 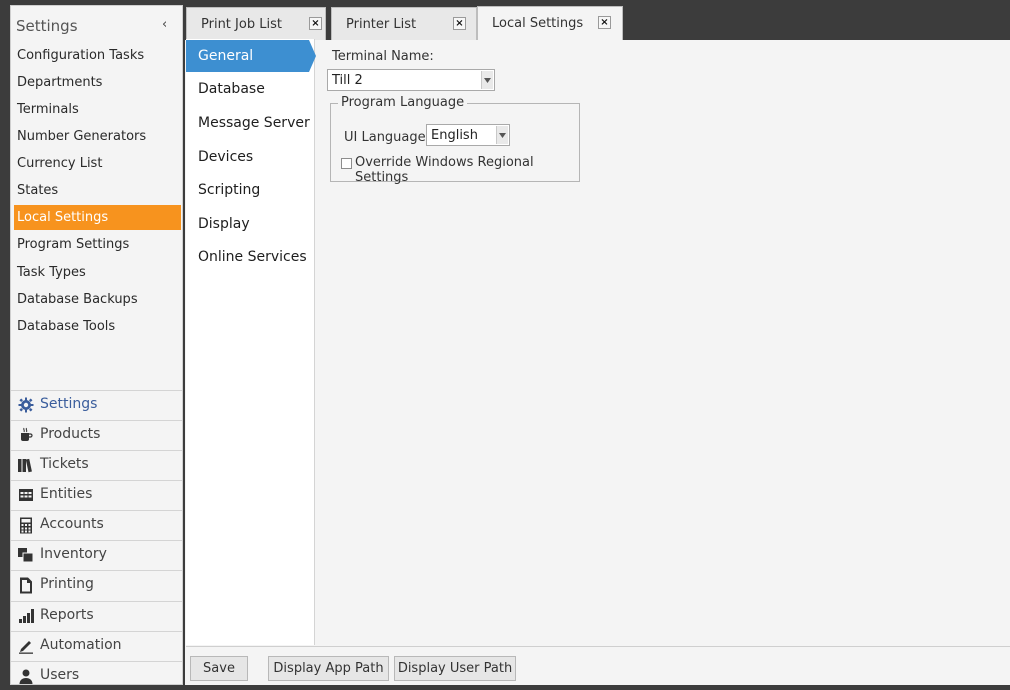 I want to click on sidebar-item-terminals: Terminals, so click(x=97, y=109).